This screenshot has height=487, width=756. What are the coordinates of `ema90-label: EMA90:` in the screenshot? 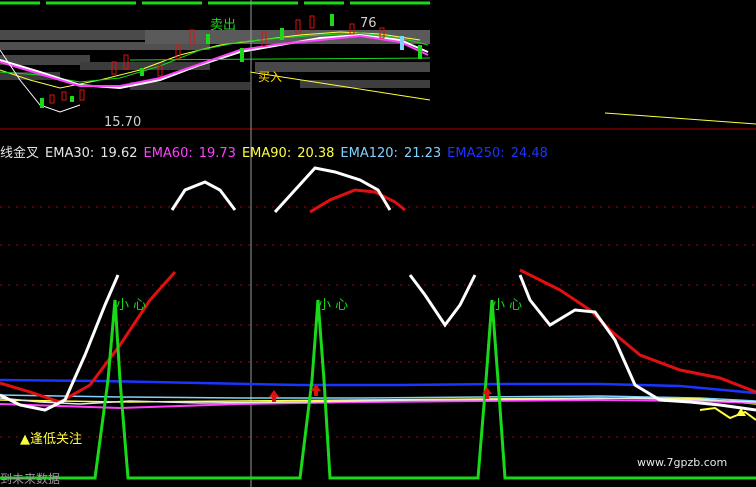 It's located at (266, 153).